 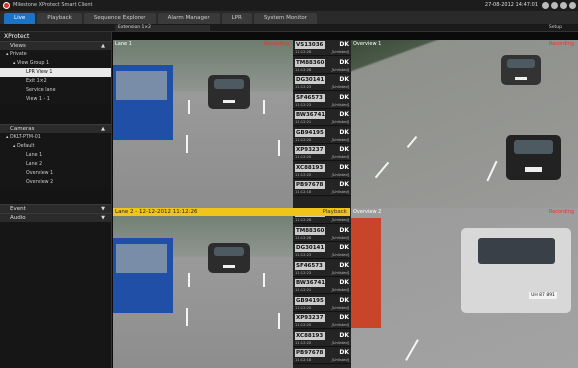 What do you see at coordinates (303, 87) in the screenshot?
I see `plate-time: 11:12:23` at bounding box center [303, 87].